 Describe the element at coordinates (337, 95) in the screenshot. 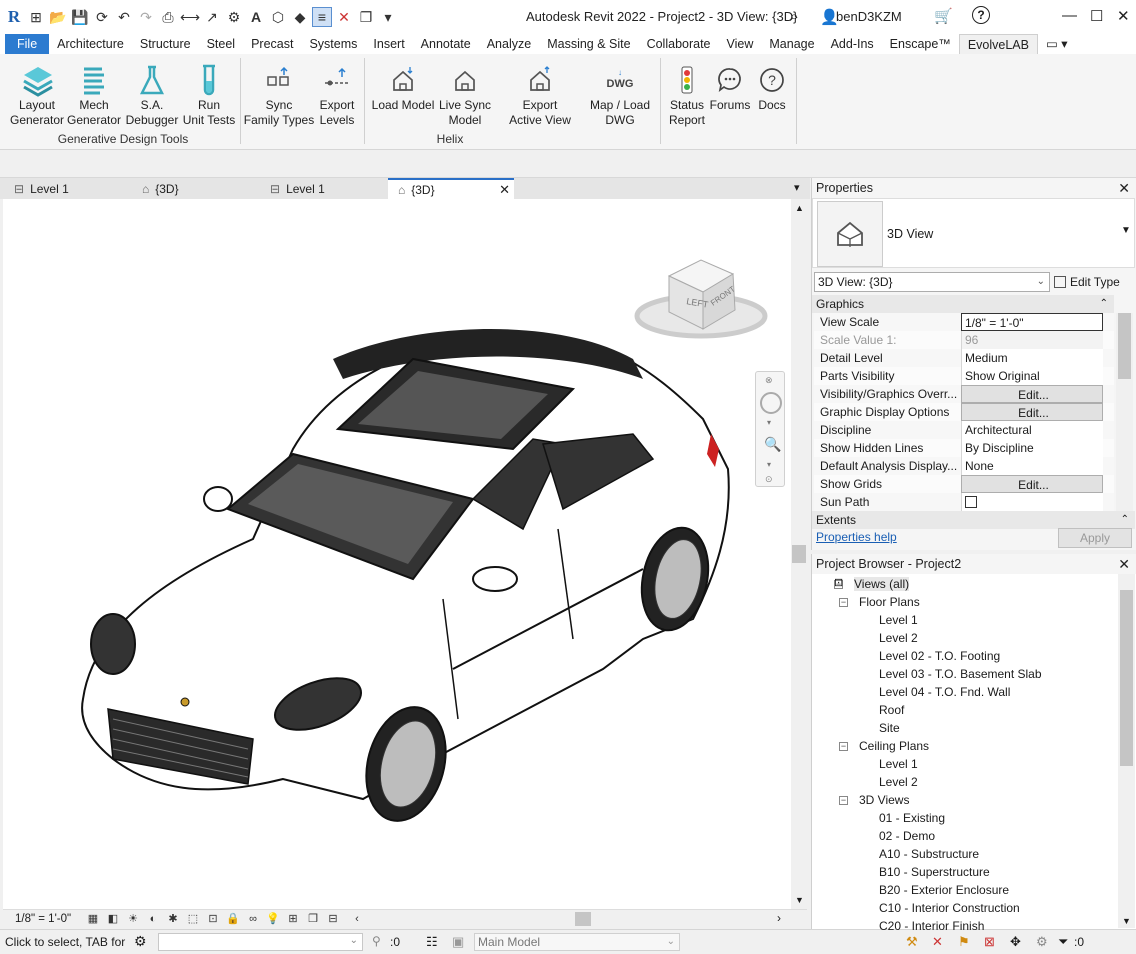

I see `export-levels-button: Export Levels` at that location.